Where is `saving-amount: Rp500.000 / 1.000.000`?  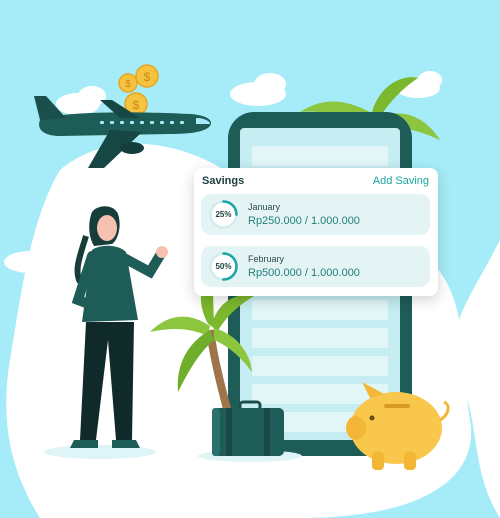 saving-amount: Rp500.000 / 1.000.000 is located at coordinates (304, 273).